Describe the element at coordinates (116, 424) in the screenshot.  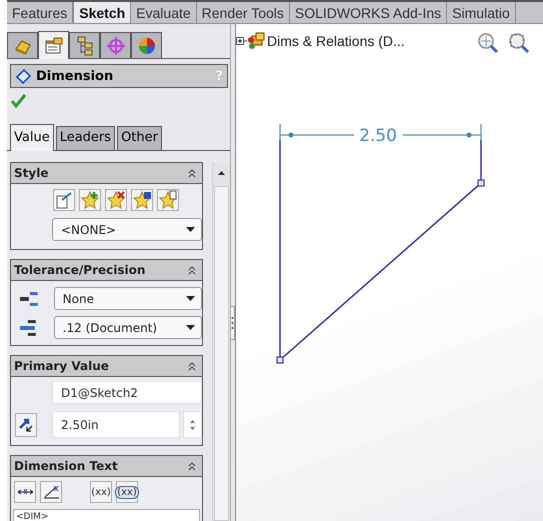
I see `dimension-value-field: 2.50in` at that location.